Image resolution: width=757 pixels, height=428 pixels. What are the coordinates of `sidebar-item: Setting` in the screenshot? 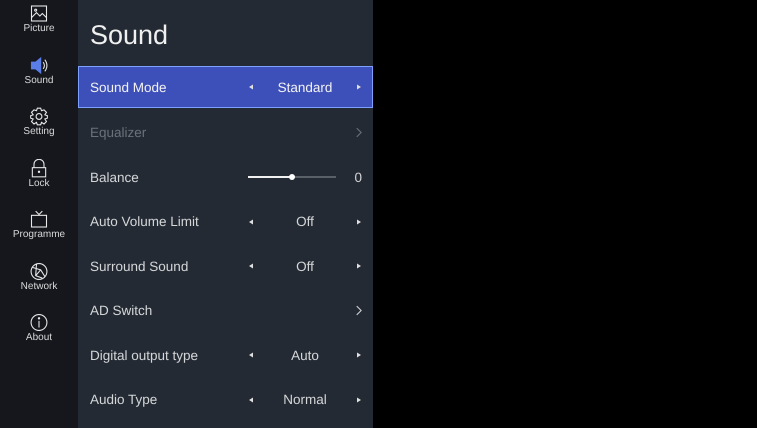 It's located at (39, 132).